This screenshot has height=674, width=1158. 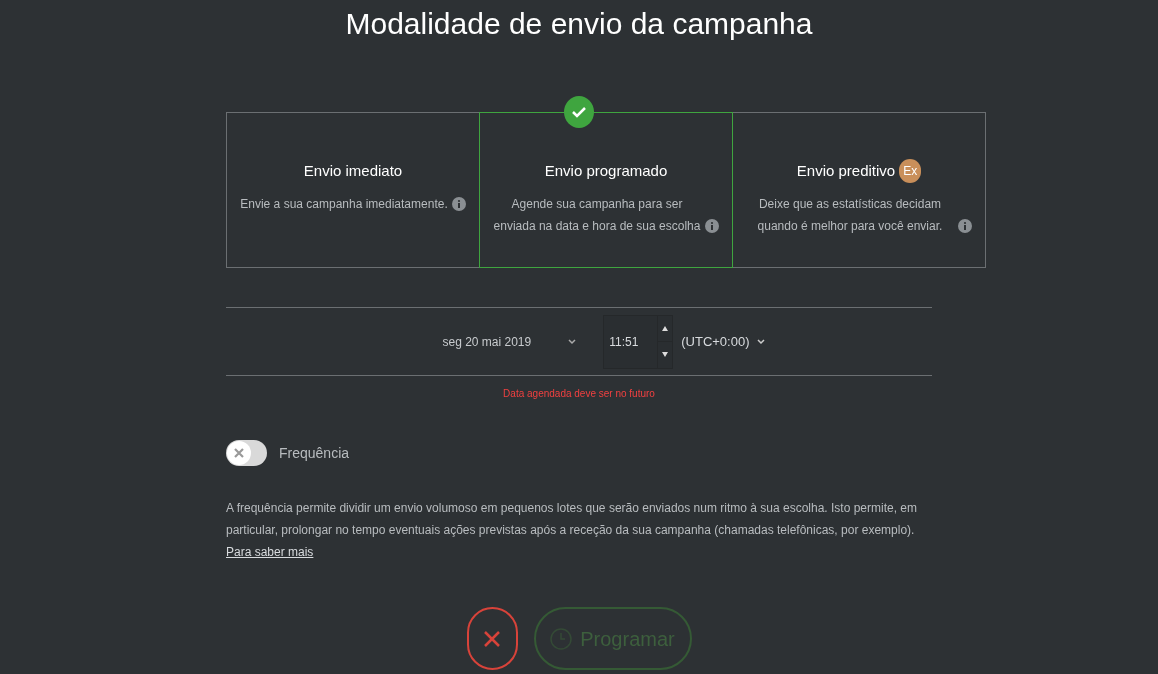 I want to click on learn-more-link: Para saber mais, so click(x=270, y=552).